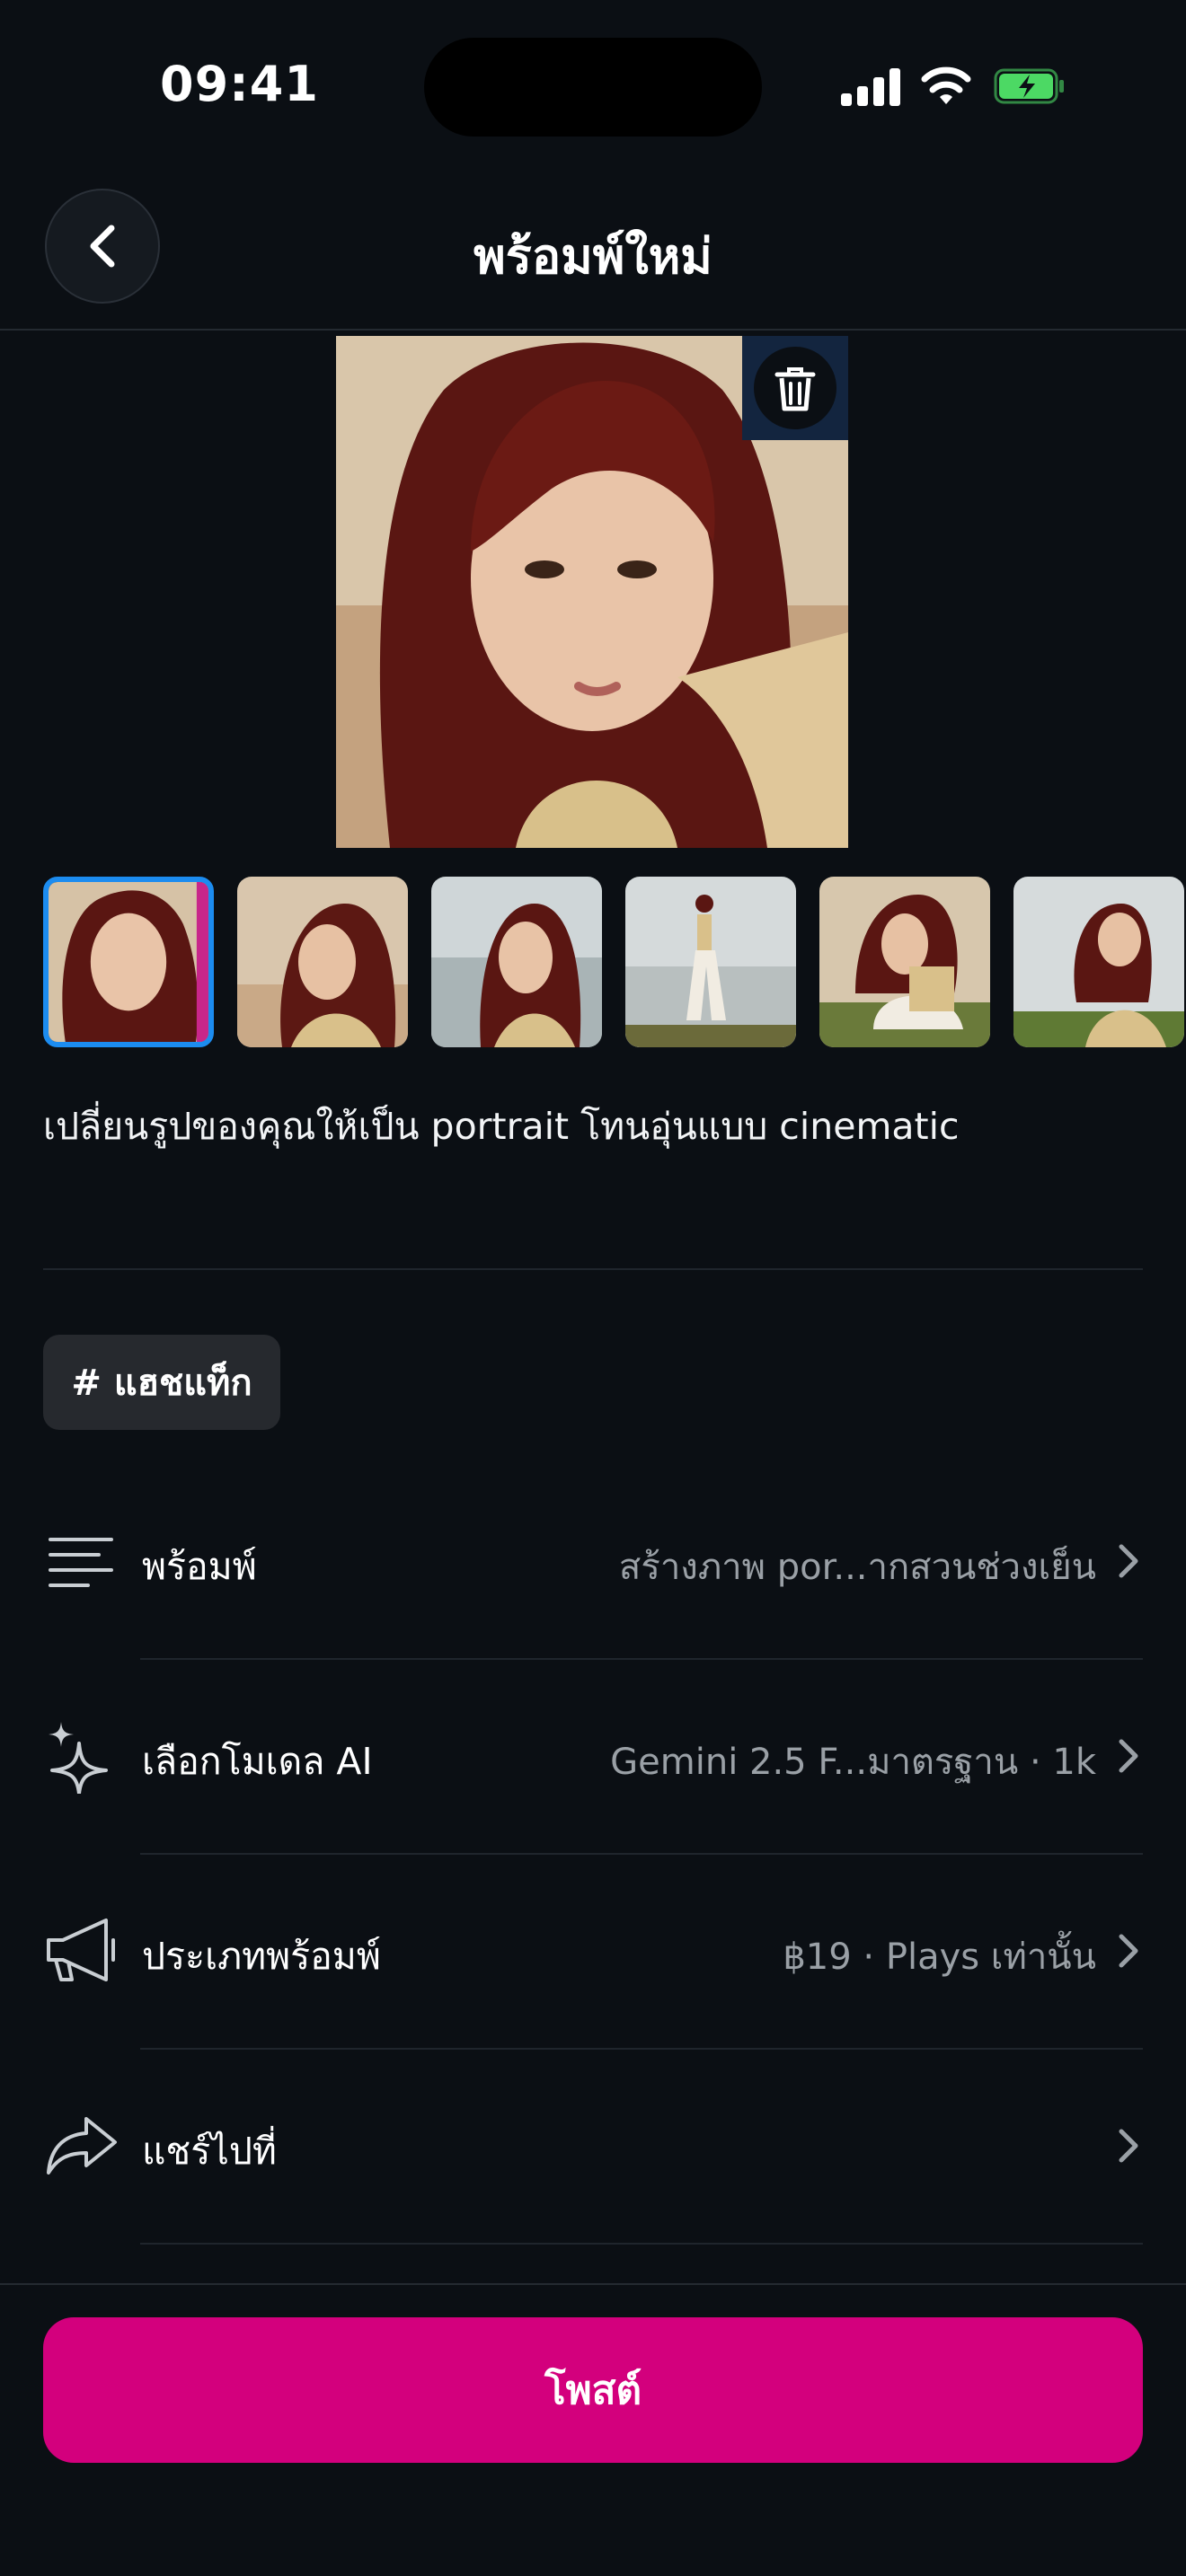 Image resolution: width=1186 pixels, height=2576 pixels. Describe the element at coordinates (1029, 86) in the screenshot. I see `battery-charging-icon` at that location.